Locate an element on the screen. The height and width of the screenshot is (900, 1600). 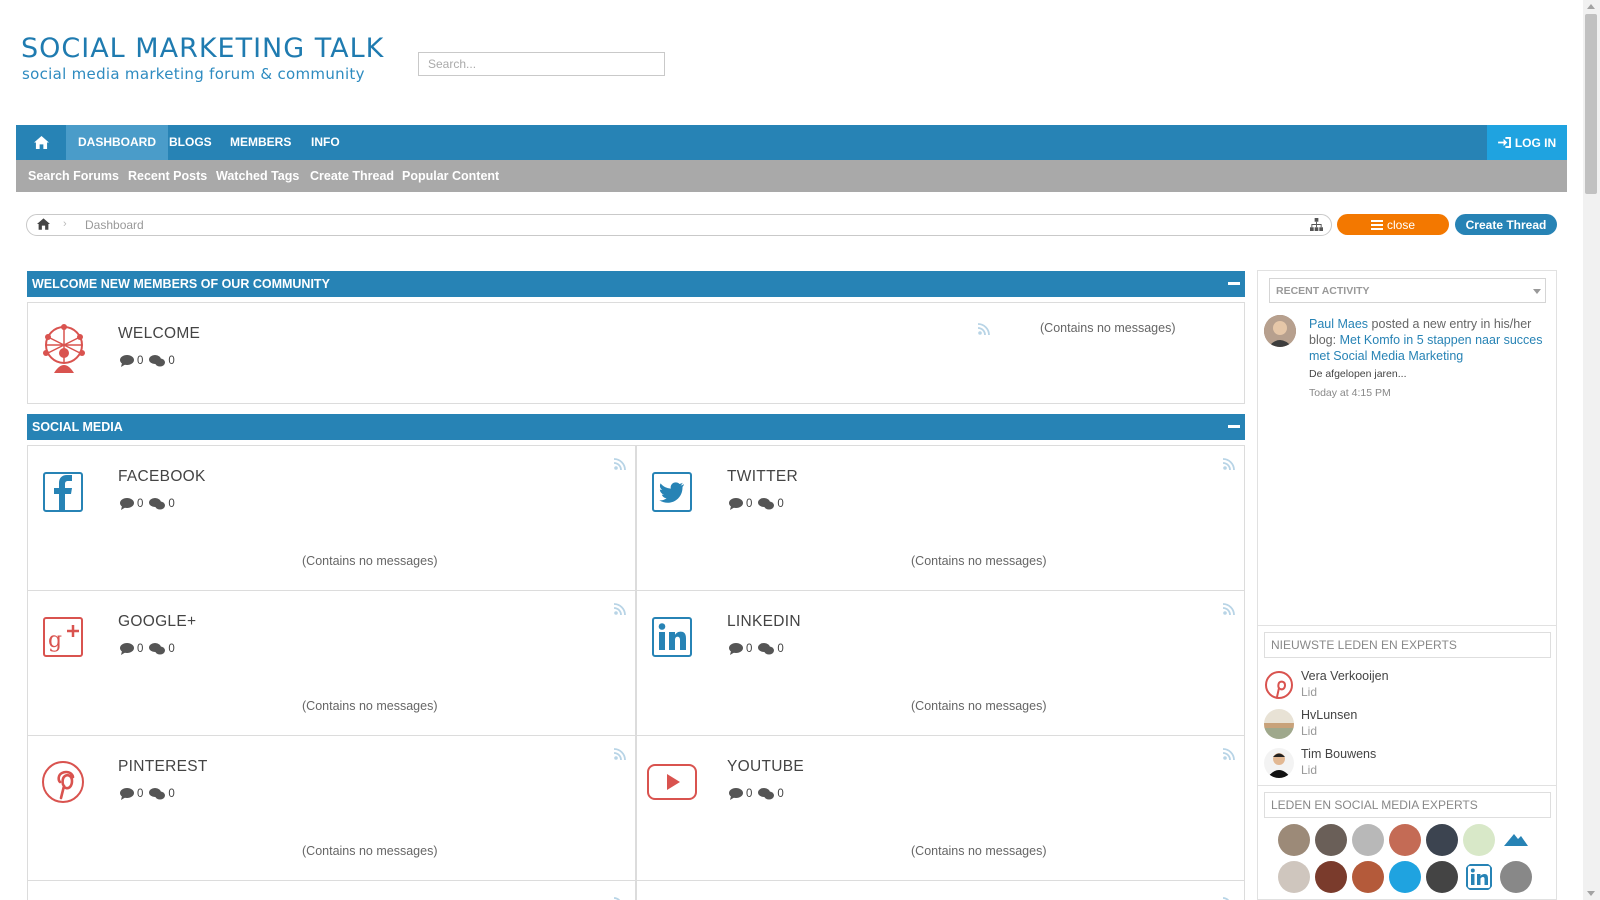
forum-cell-partial is located at coordinates (331, 890).